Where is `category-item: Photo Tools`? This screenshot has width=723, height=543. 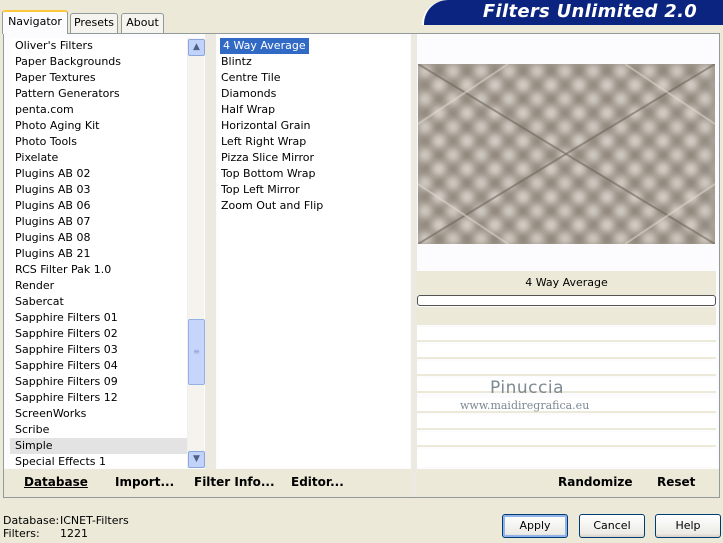
category-item: Photo Tools is located at coordinates (98, 142).